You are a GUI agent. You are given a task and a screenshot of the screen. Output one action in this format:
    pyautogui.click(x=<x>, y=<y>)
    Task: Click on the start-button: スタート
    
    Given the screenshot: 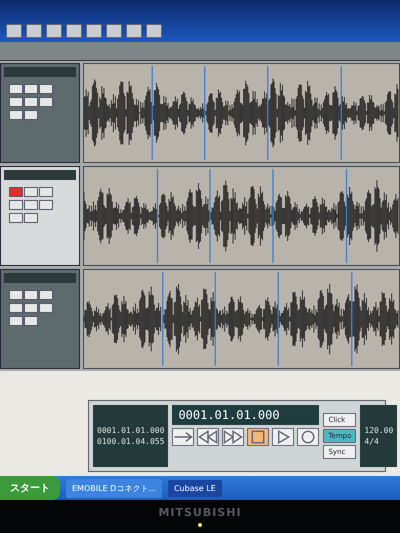 What is the action you would take?
    pyautogui.click(x=30, y=488)
    